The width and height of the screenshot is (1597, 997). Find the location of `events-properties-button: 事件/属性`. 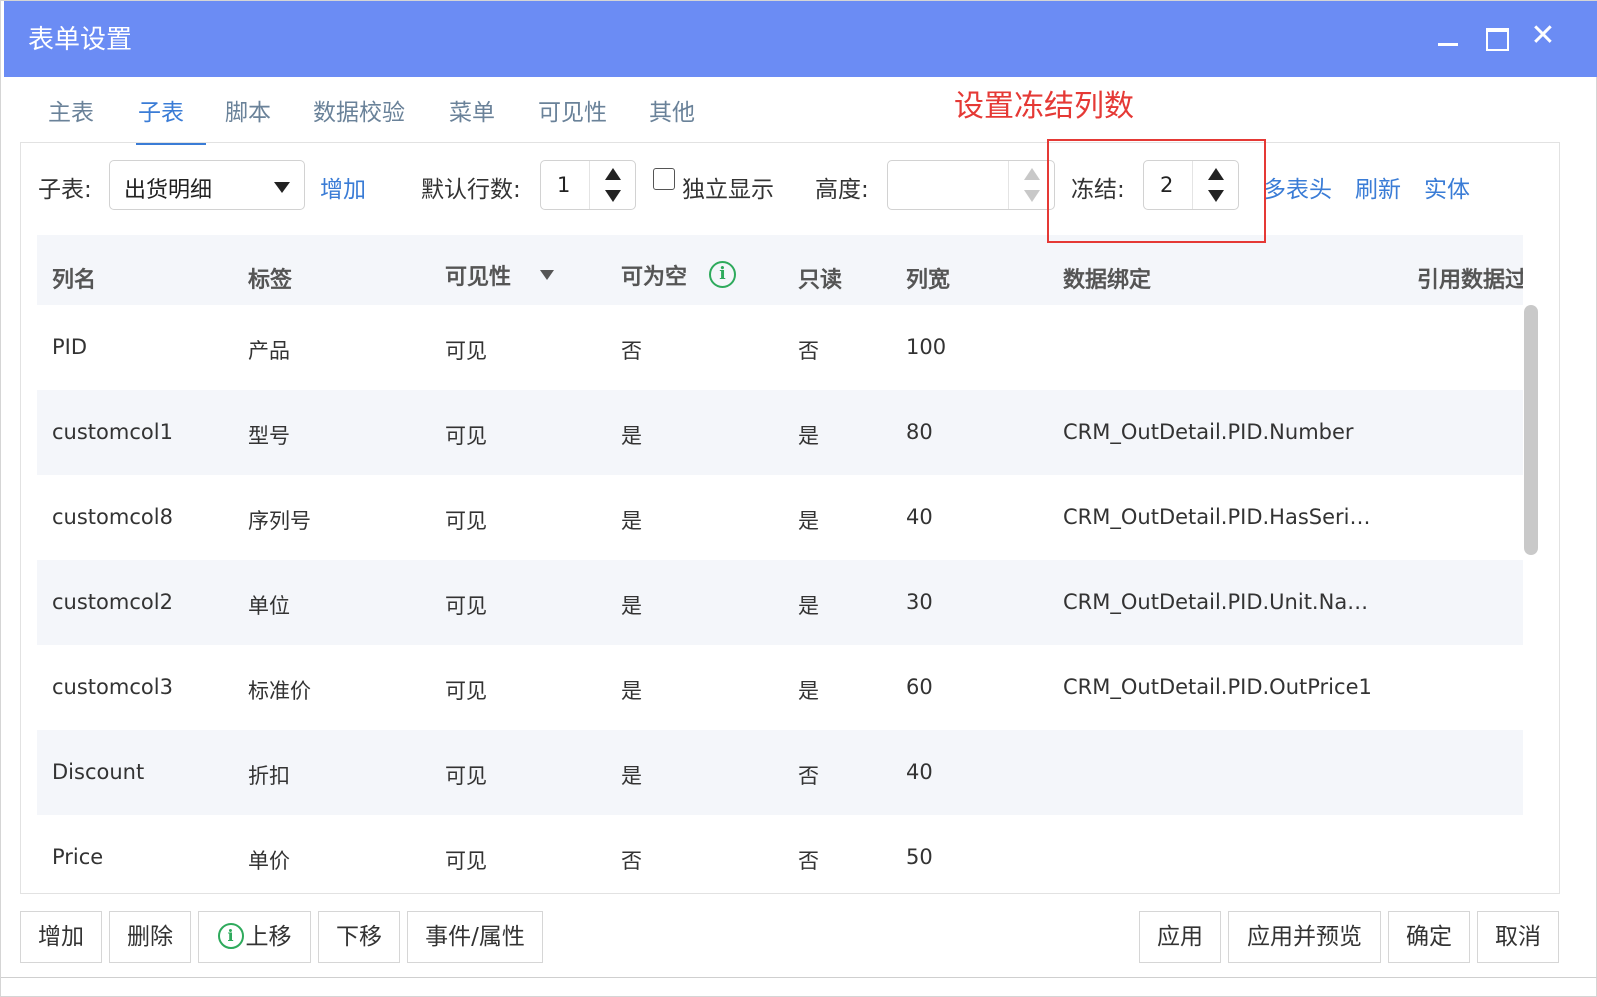

events-properties-button: 事件/属性 is located at coordinates (475, 937).